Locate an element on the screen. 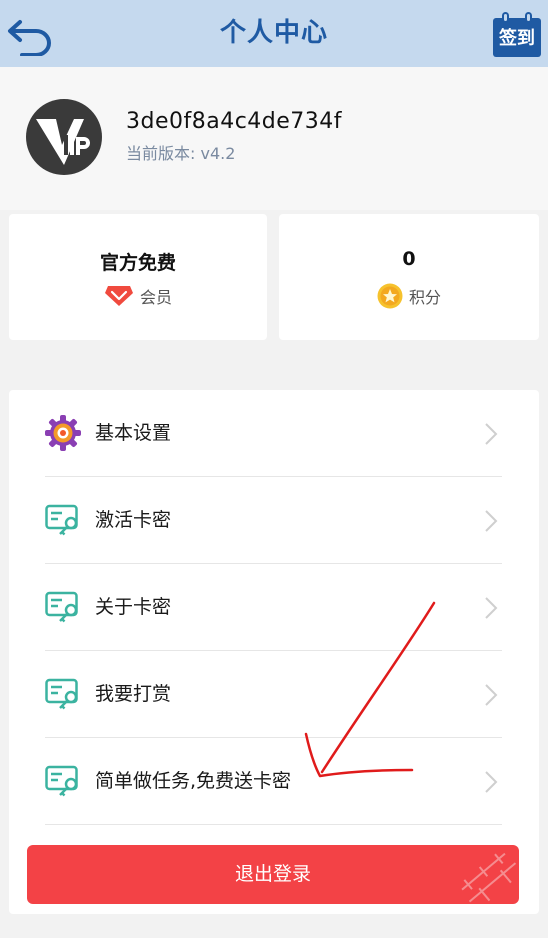  points-card: 0 积分 is located at coordinates (409, 277).